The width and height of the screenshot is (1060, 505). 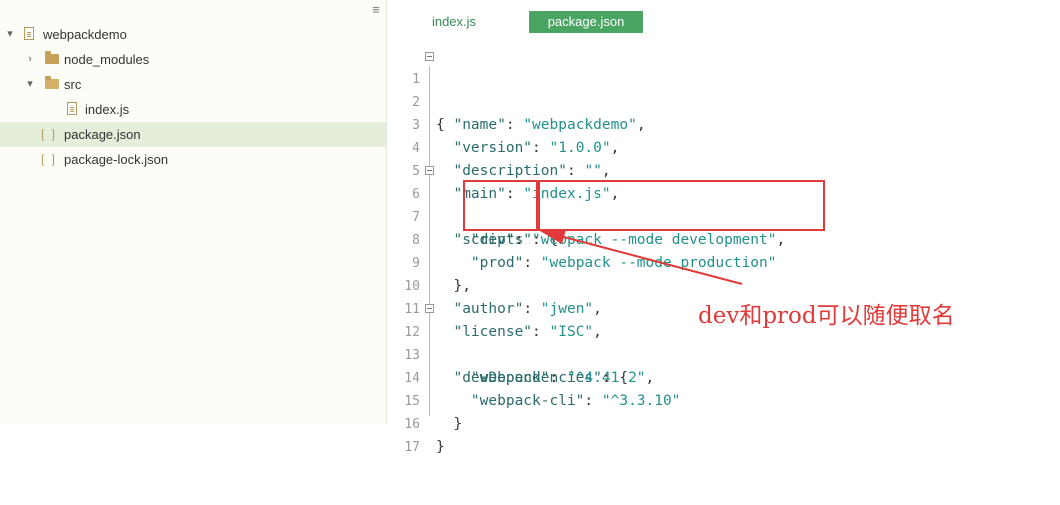 What do you see at coordinates (553, 237) in the screenshot?
I see `arrow-head-icon` at bounding box center [553, 237].